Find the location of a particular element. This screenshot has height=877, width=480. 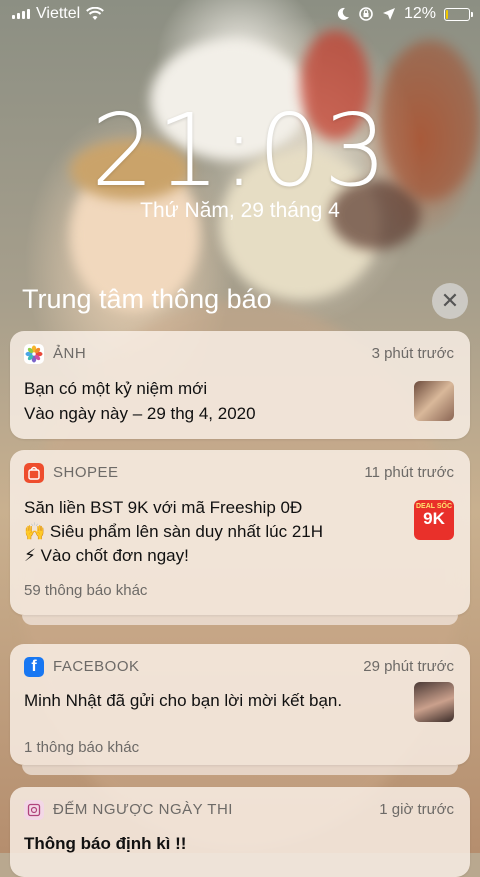

notification-body-line1: 🙌 Siêu phẩm lên sàn duy nhất lúc 21H is located at coordinates (174, 531).